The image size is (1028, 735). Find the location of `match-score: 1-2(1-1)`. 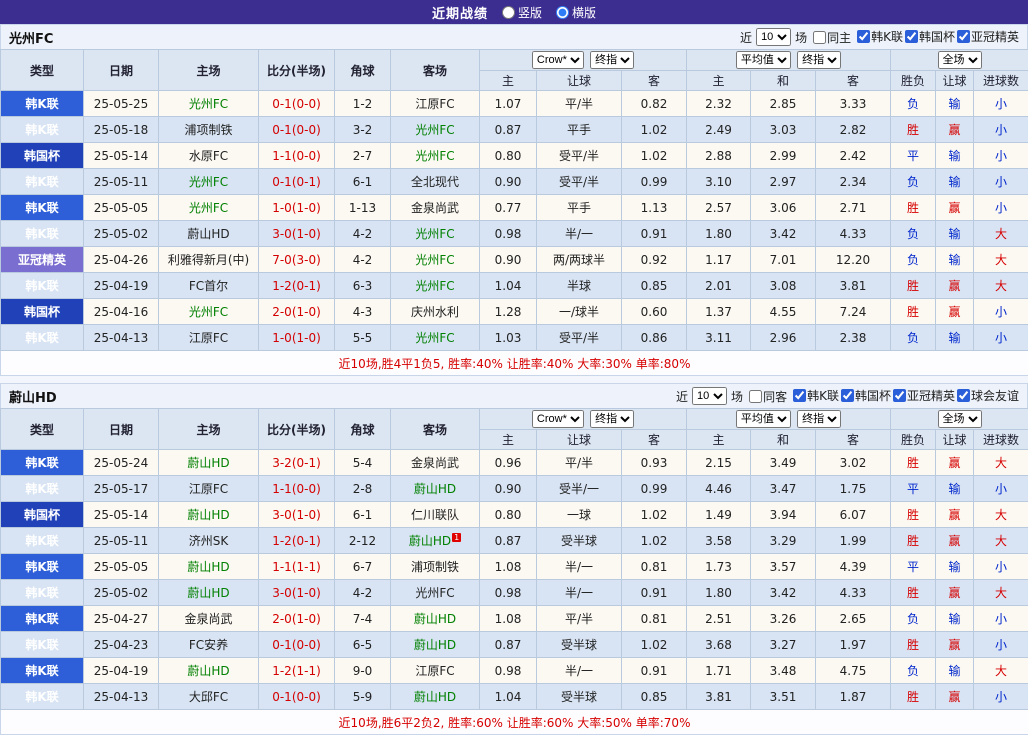

match-score: 1-2(1-1) is located at coordinates (297, 671).